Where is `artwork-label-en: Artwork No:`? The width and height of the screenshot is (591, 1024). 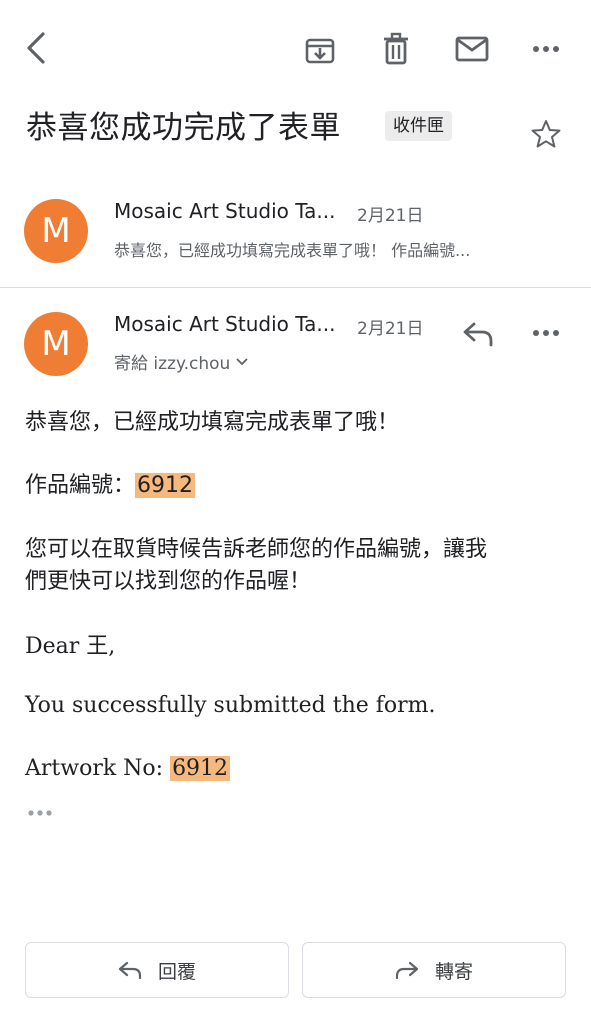
artwork-label-en: Artwork No: is located at coordinates (98, 768).